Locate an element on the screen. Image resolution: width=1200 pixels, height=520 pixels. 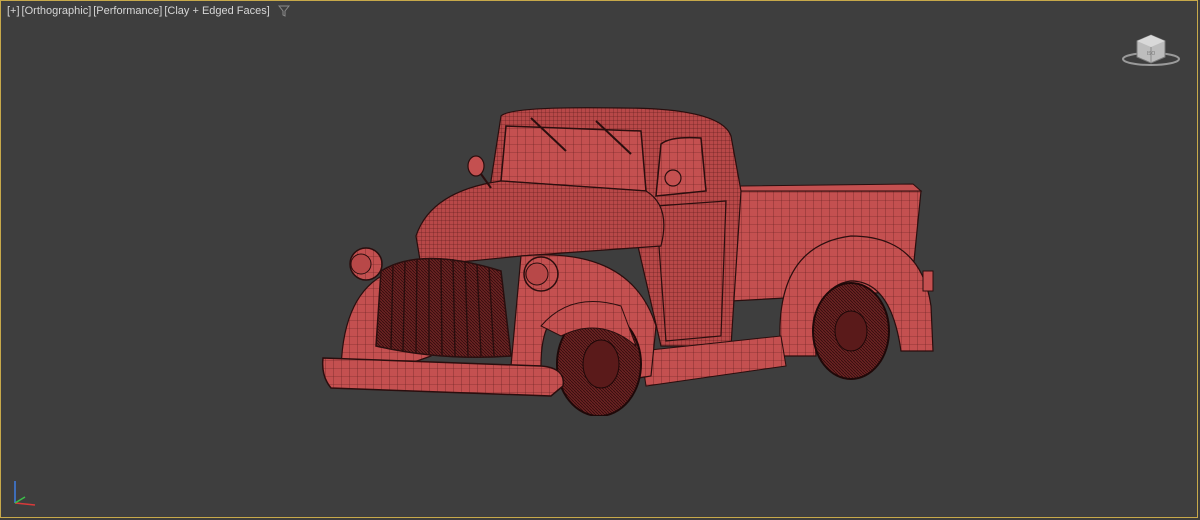
axis-tripod-icon is located at coordinates (23, 493).